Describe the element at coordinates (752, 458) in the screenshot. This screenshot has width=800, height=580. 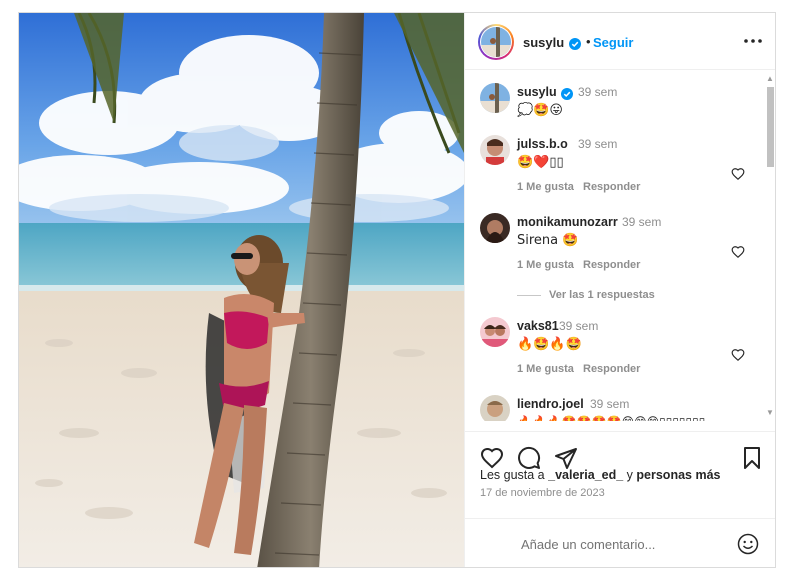
I see `save-bookmark-icon` at that location.